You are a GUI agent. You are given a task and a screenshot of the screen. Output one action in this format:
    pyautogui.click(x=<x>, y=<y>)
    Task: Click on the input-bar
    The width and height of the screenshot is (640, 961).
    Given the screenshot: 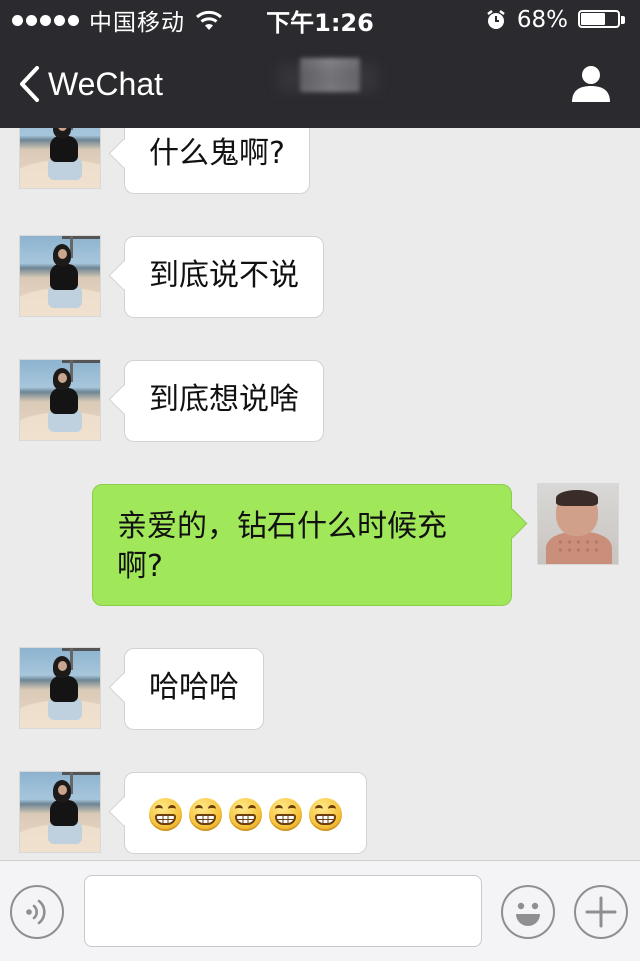 What is the action you would take?
    pyautogui.click(x=320, y=910)
    